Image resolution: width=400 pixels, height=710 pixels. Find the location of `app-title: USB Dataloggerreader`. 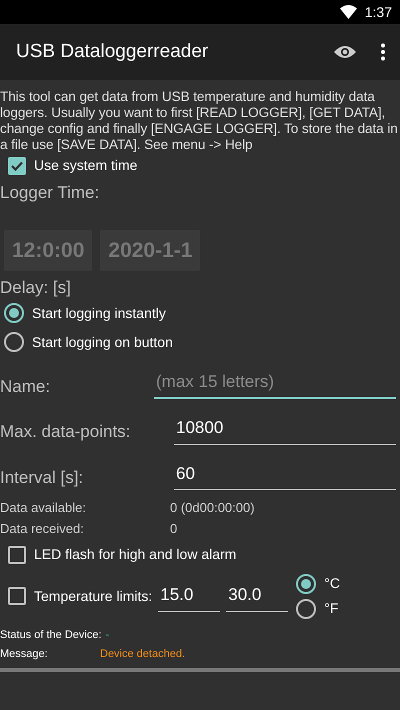

app-title: USB Dataloggerreader is located at coordinates (113, 52).